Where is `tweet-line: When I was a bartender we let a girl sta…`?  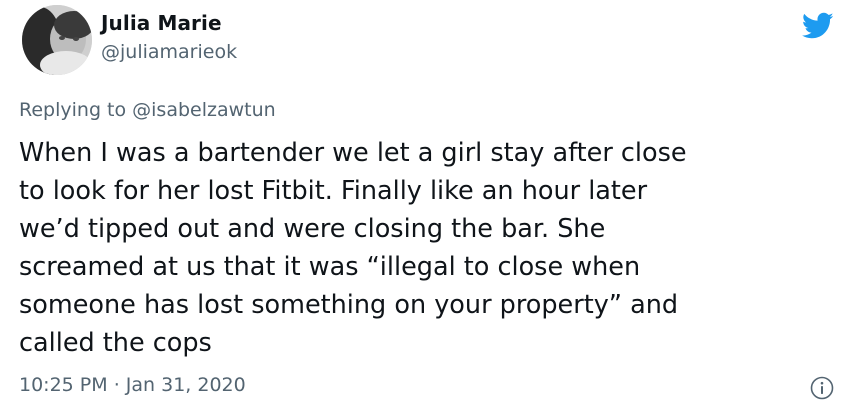 tweet-line: When I was a bartender we let a girl sta… is located at coordinates (353, 153).